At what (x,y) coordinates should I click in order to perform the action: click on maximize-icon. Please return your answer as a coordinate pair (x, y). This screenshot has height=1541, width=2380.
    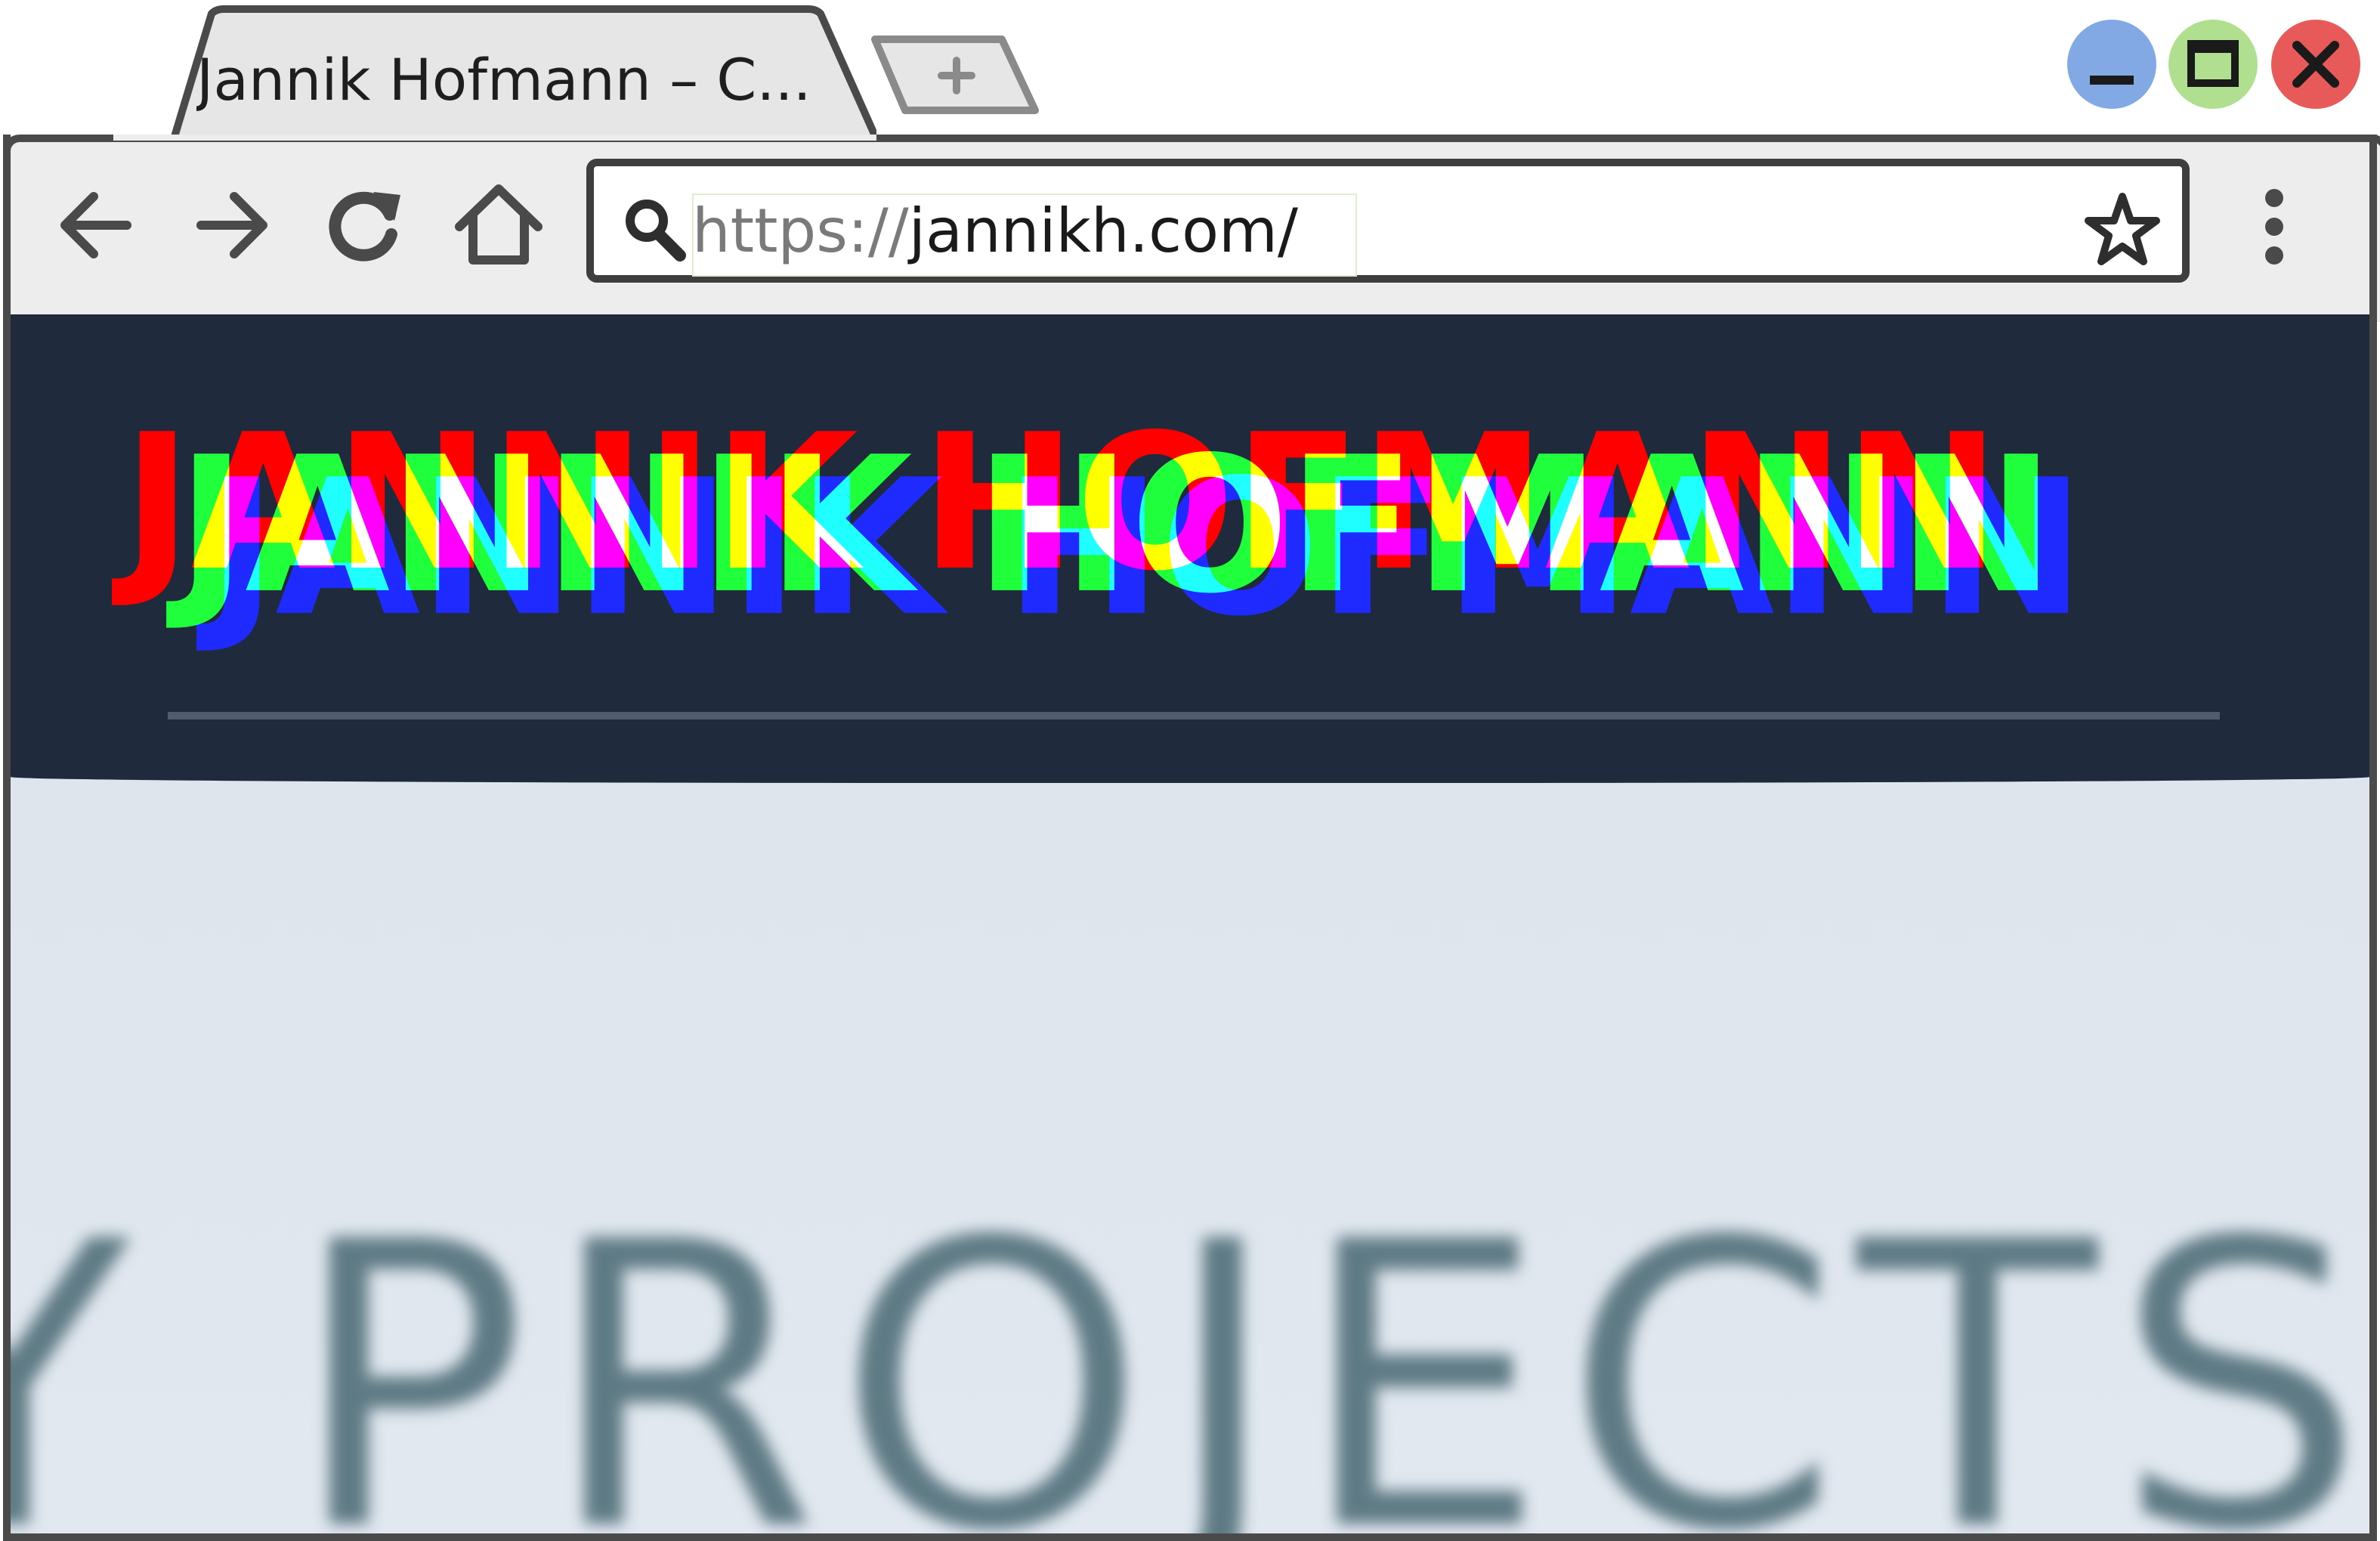
    Looking at the image, I should click on (2213, 64).